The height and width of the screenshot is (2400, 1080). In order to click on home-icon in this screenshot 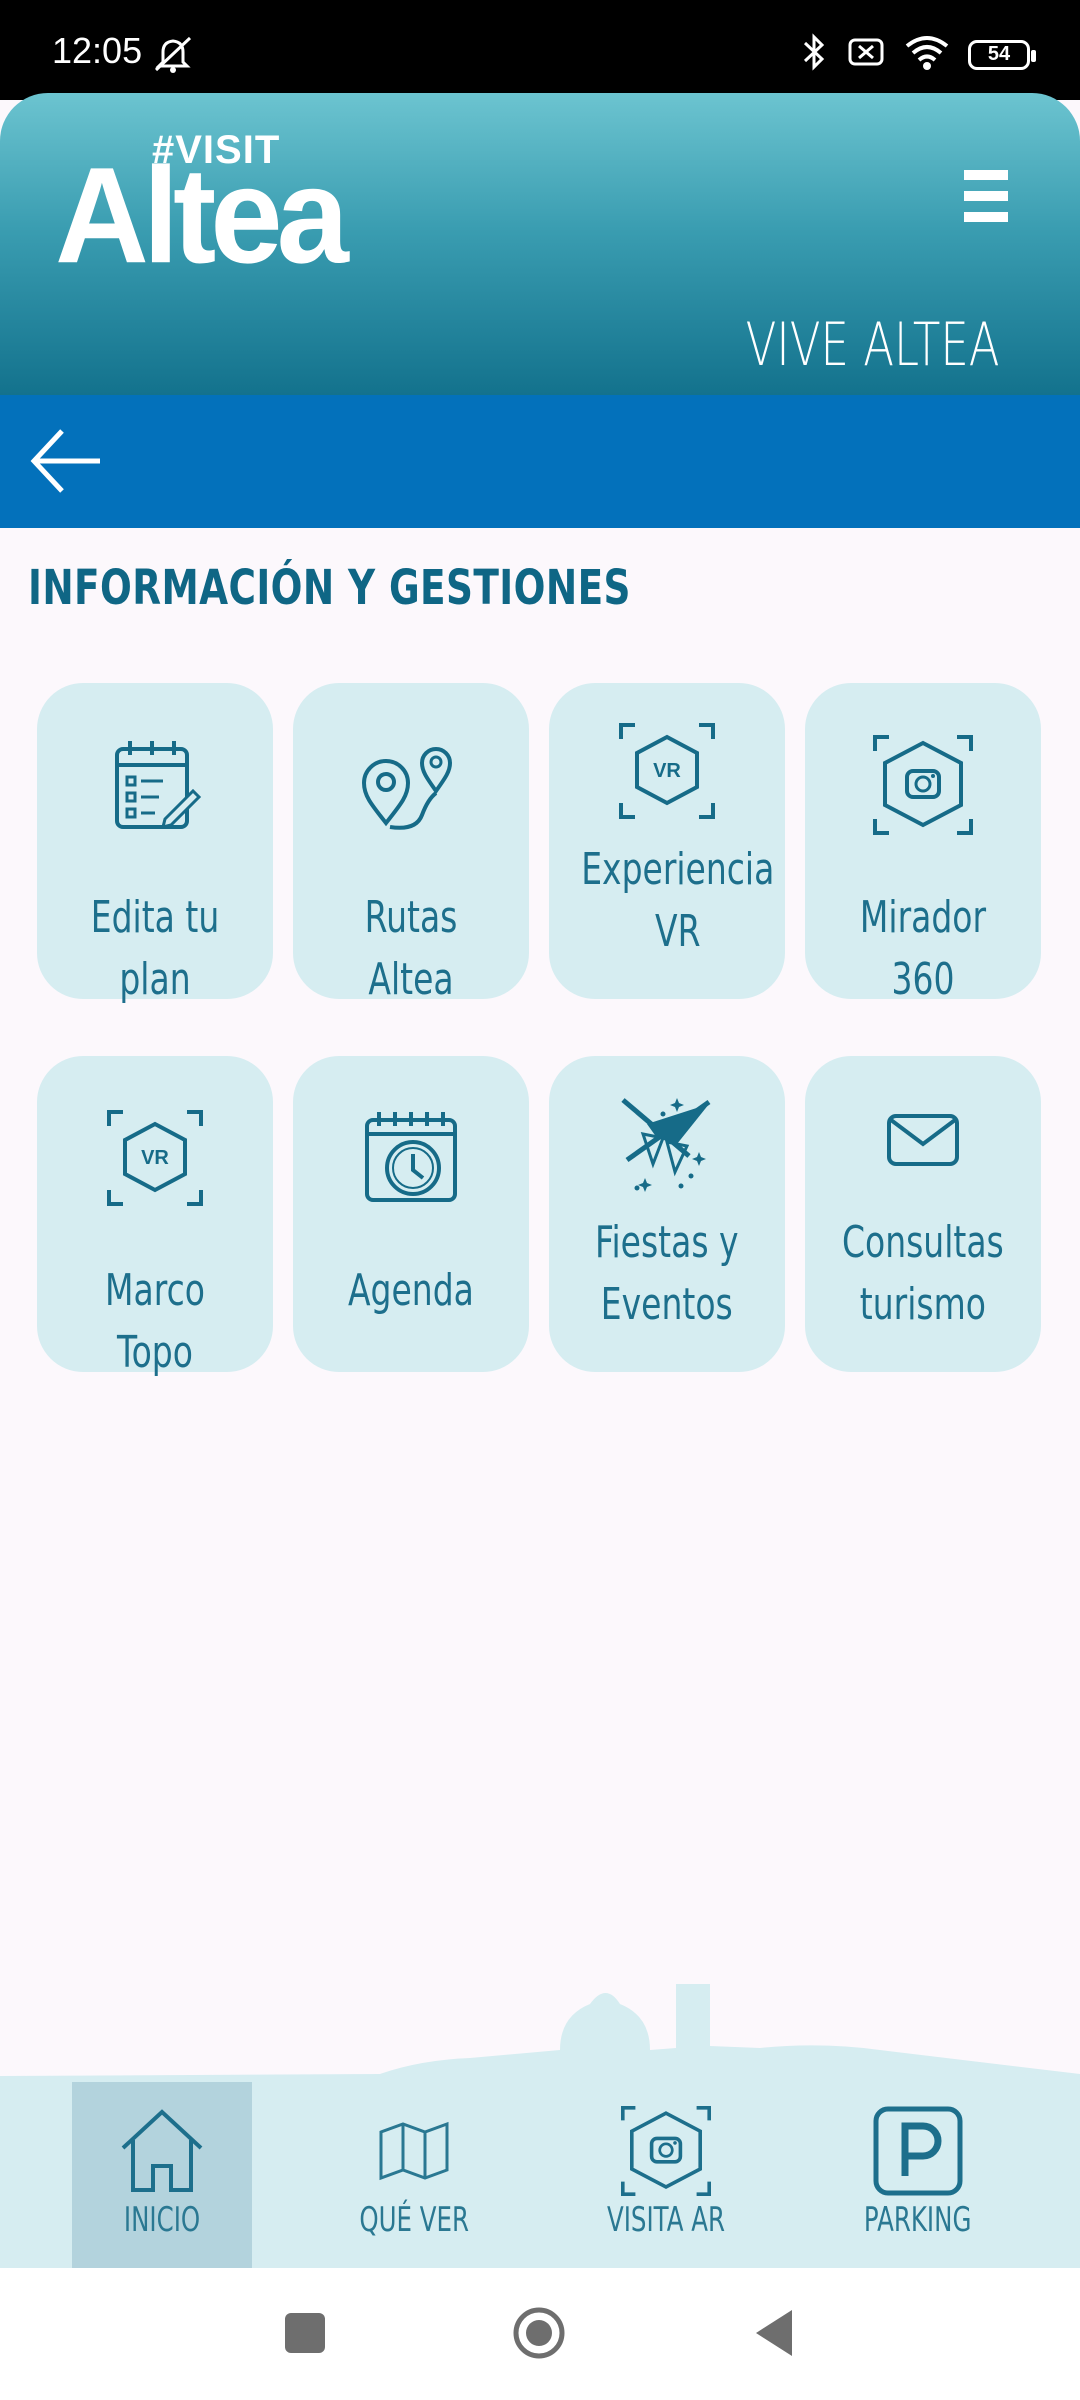, I will do `click(162, 2153)`.